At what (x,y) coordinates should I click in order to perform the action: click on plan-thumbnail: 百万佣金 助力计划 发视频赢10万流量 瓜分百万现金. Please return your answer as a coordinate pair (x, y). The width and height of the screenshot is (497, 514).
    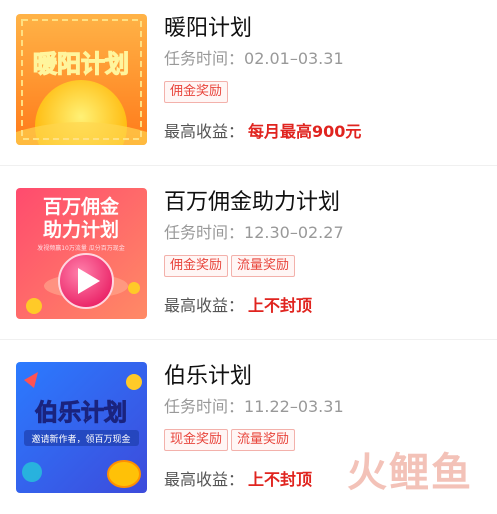
    Looking at the image, I should click on (81, 253).